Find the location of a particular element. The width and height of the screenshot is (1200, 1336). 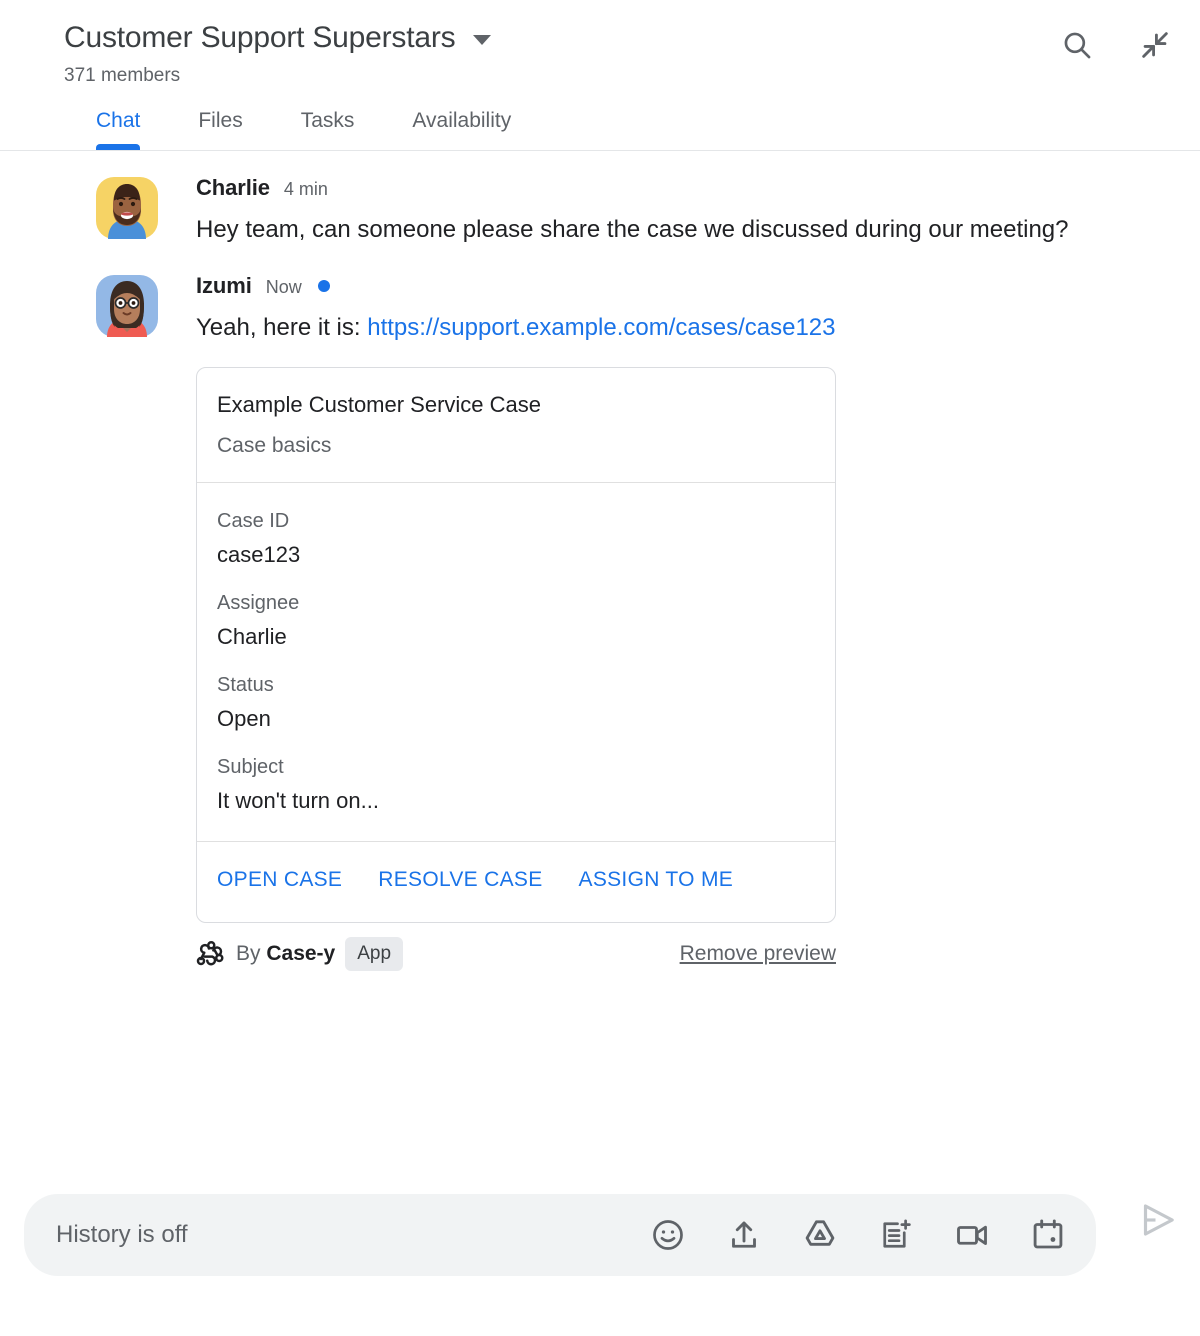

field-label: Subject is located at coordinates (250, 767).